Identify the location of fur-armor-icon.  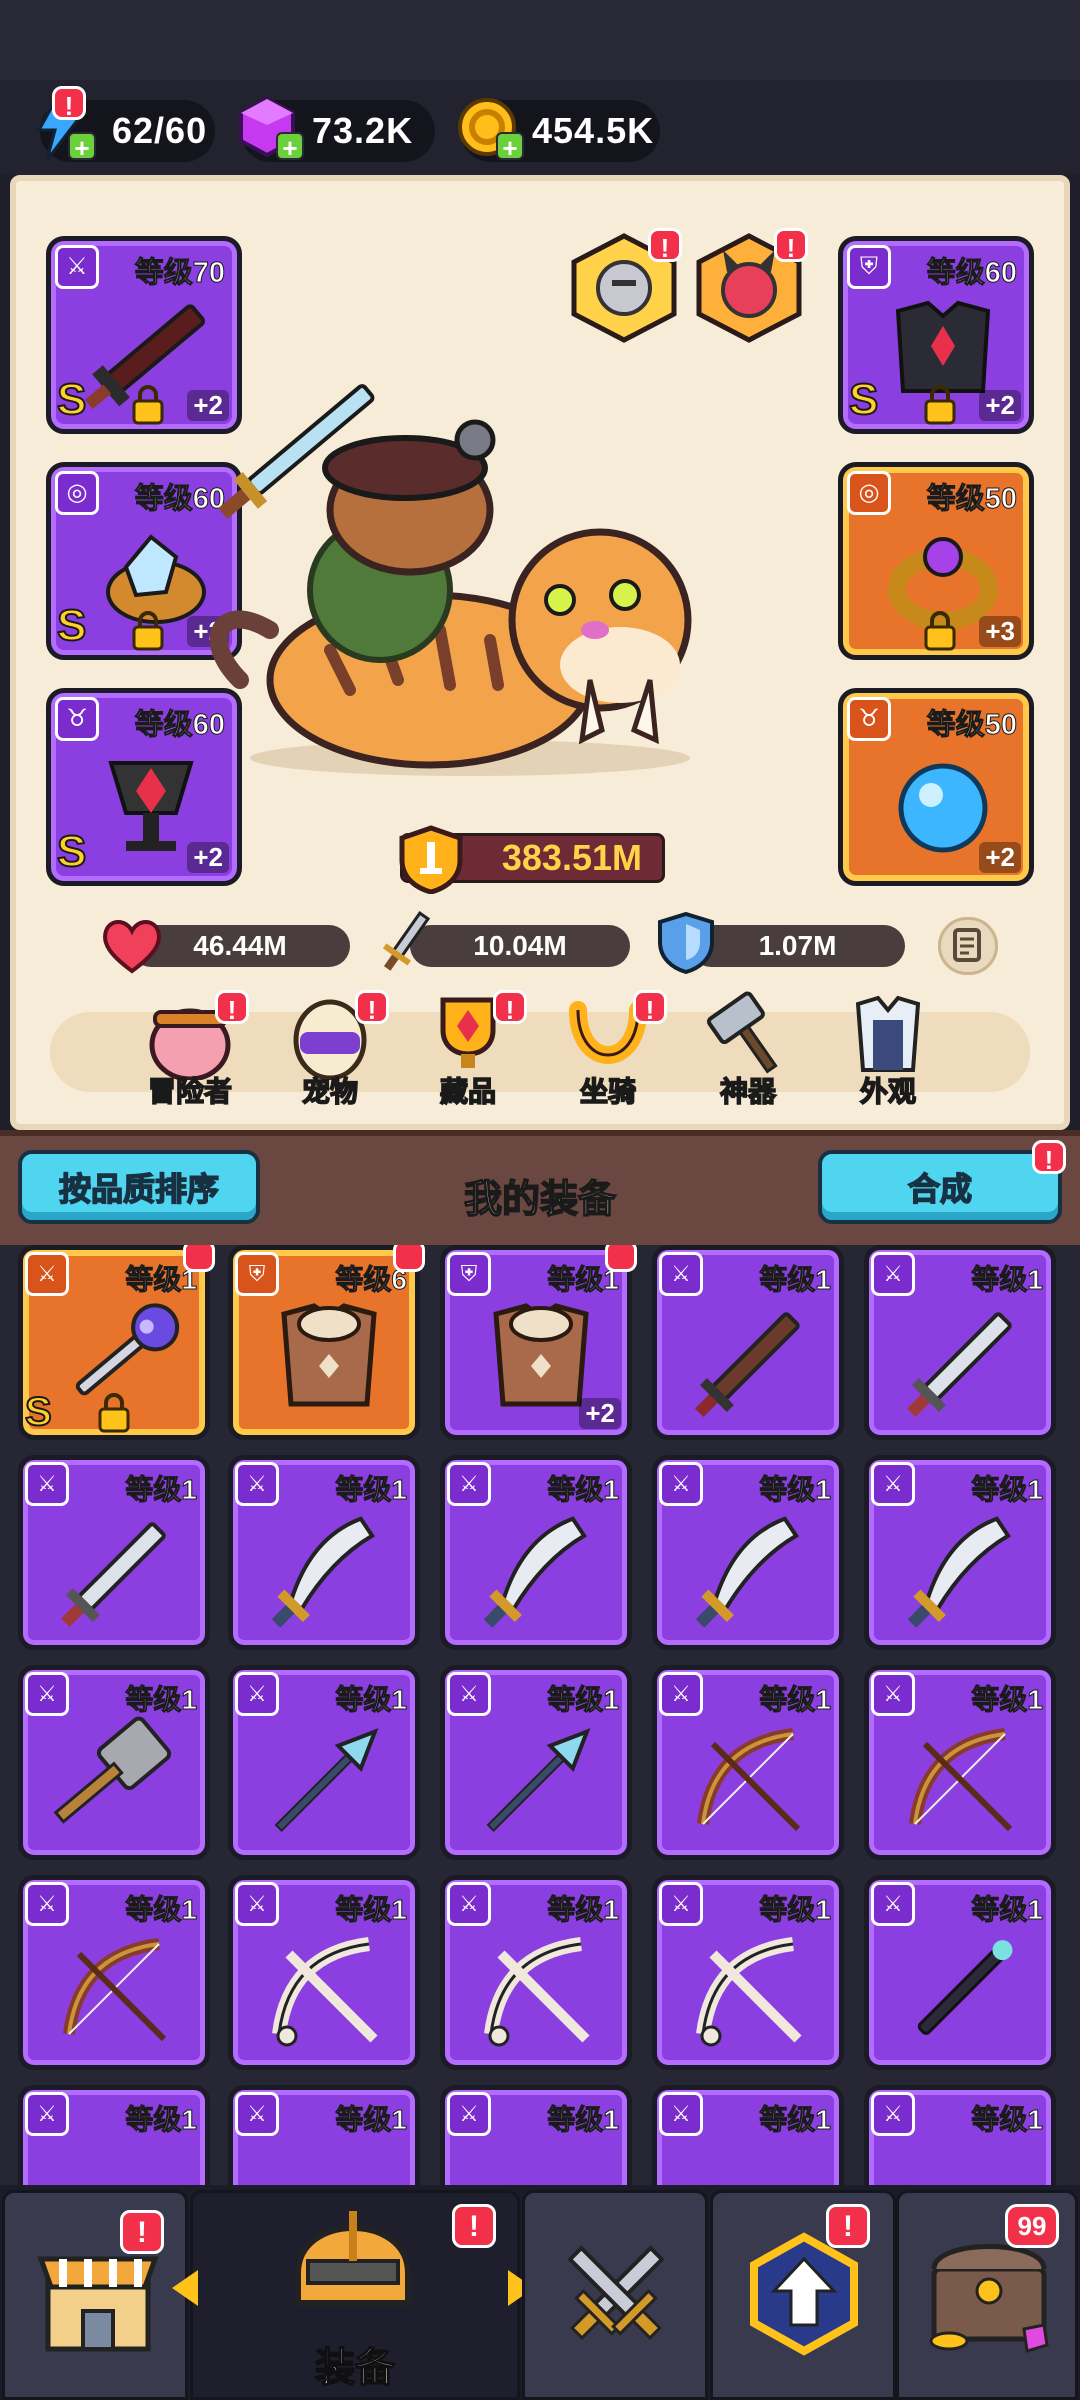
(329, 1355).